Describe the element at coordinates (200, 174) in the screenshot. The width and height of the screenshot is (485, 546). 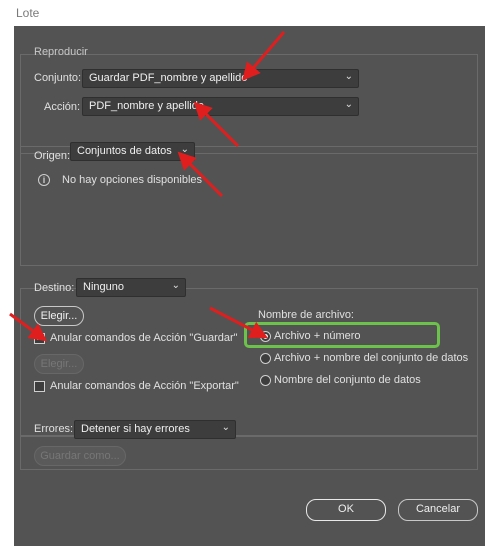
I see `arrow-origen` at that location.